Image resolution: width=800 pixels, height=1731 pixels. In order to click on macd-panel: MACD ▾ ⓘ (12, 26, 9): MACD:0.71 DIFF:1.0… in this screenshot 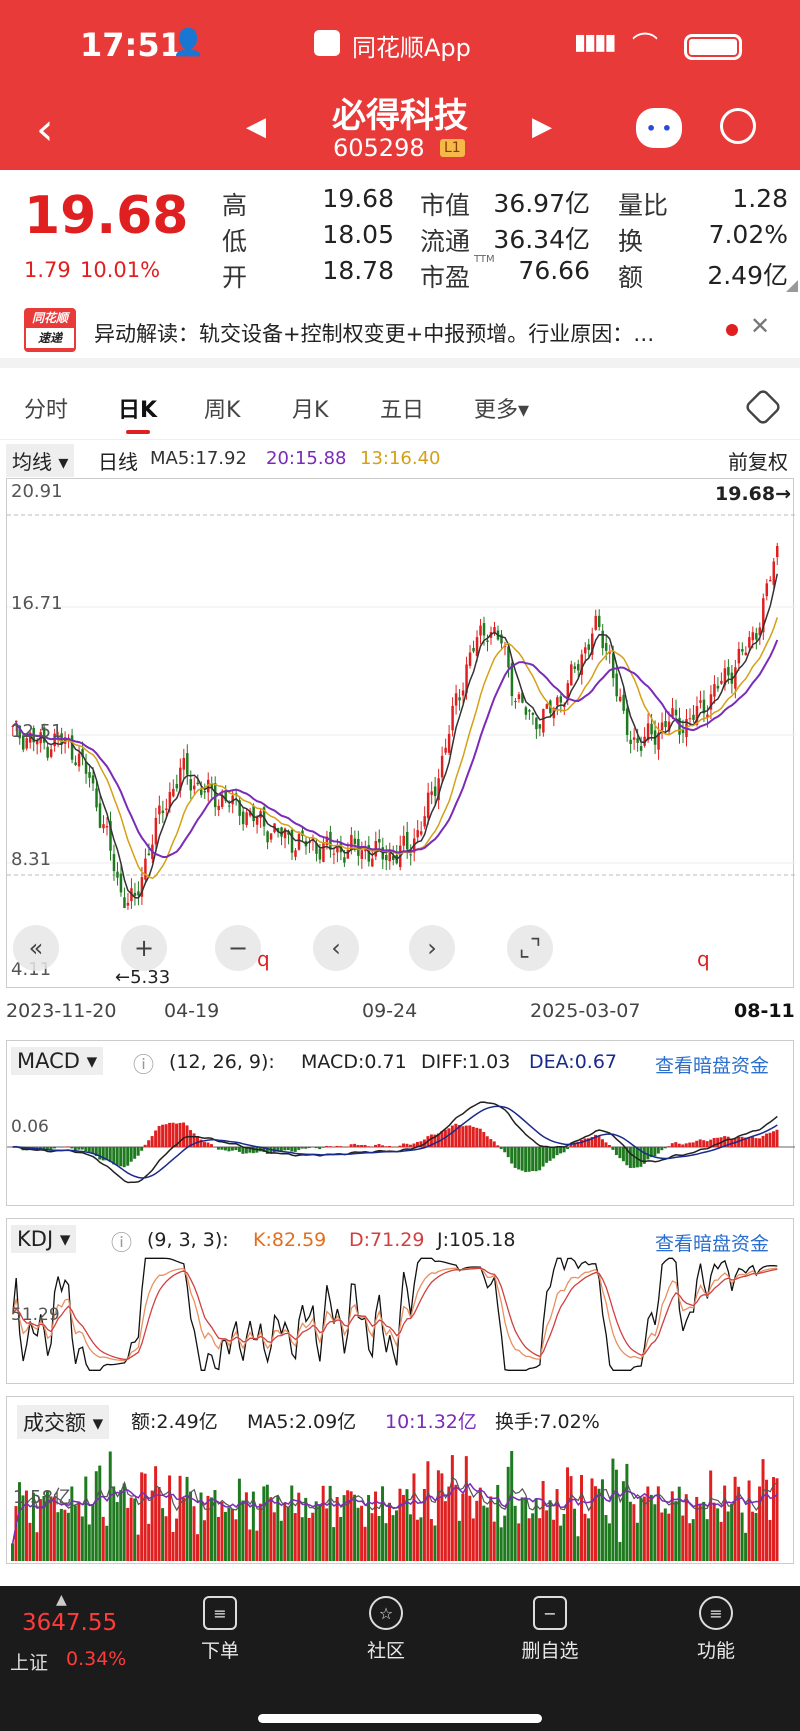, I will do `click(400, 1123)`.